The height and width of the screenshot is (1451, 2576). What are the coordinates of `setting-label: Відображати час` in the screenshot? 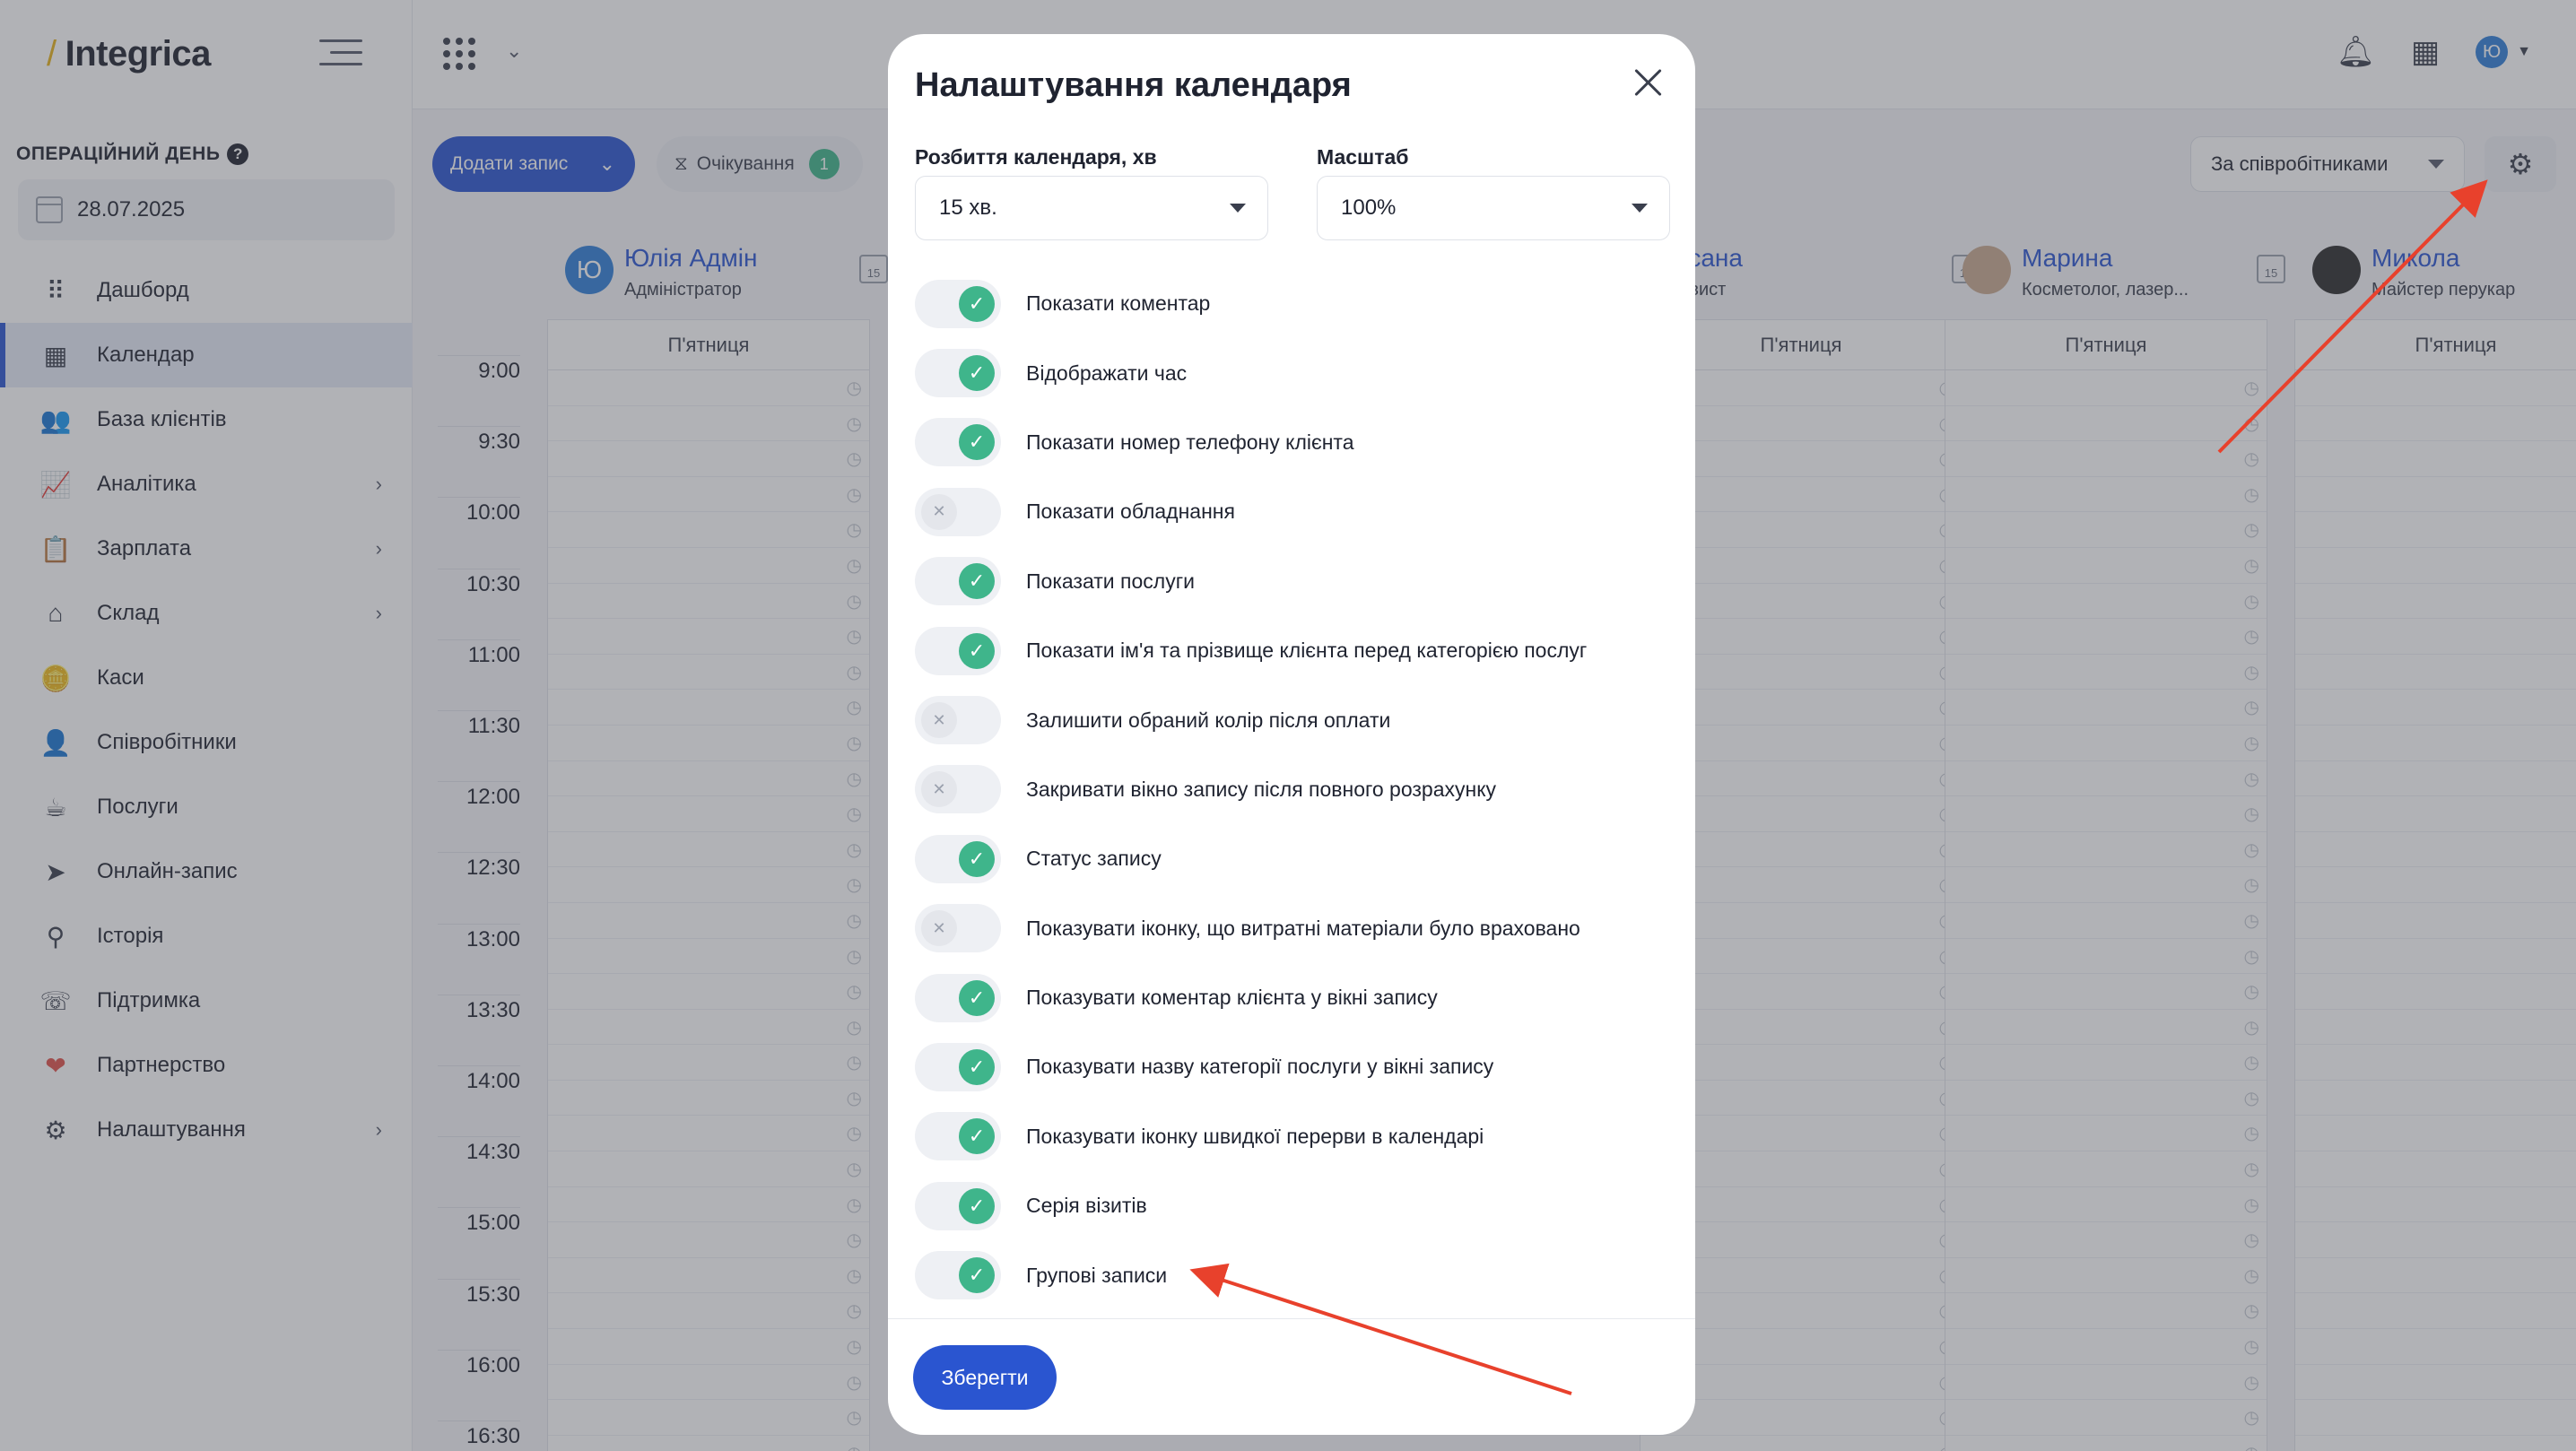 It's located at (1107, 373).